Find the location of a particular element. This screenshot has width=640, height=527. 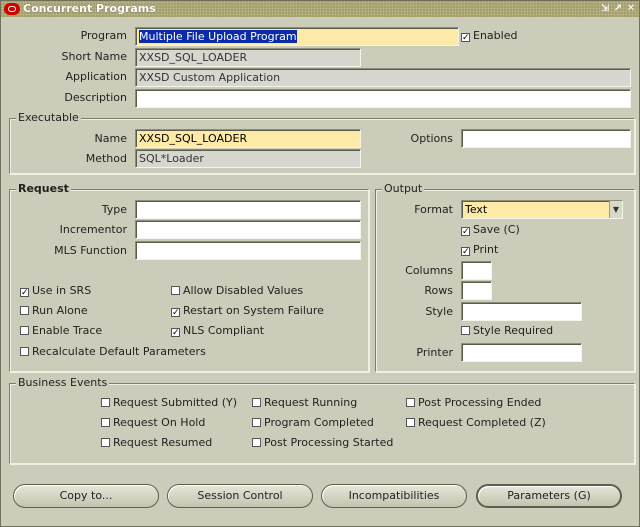

program-completed-label: Program Completed is located at coordinates (319, 422).